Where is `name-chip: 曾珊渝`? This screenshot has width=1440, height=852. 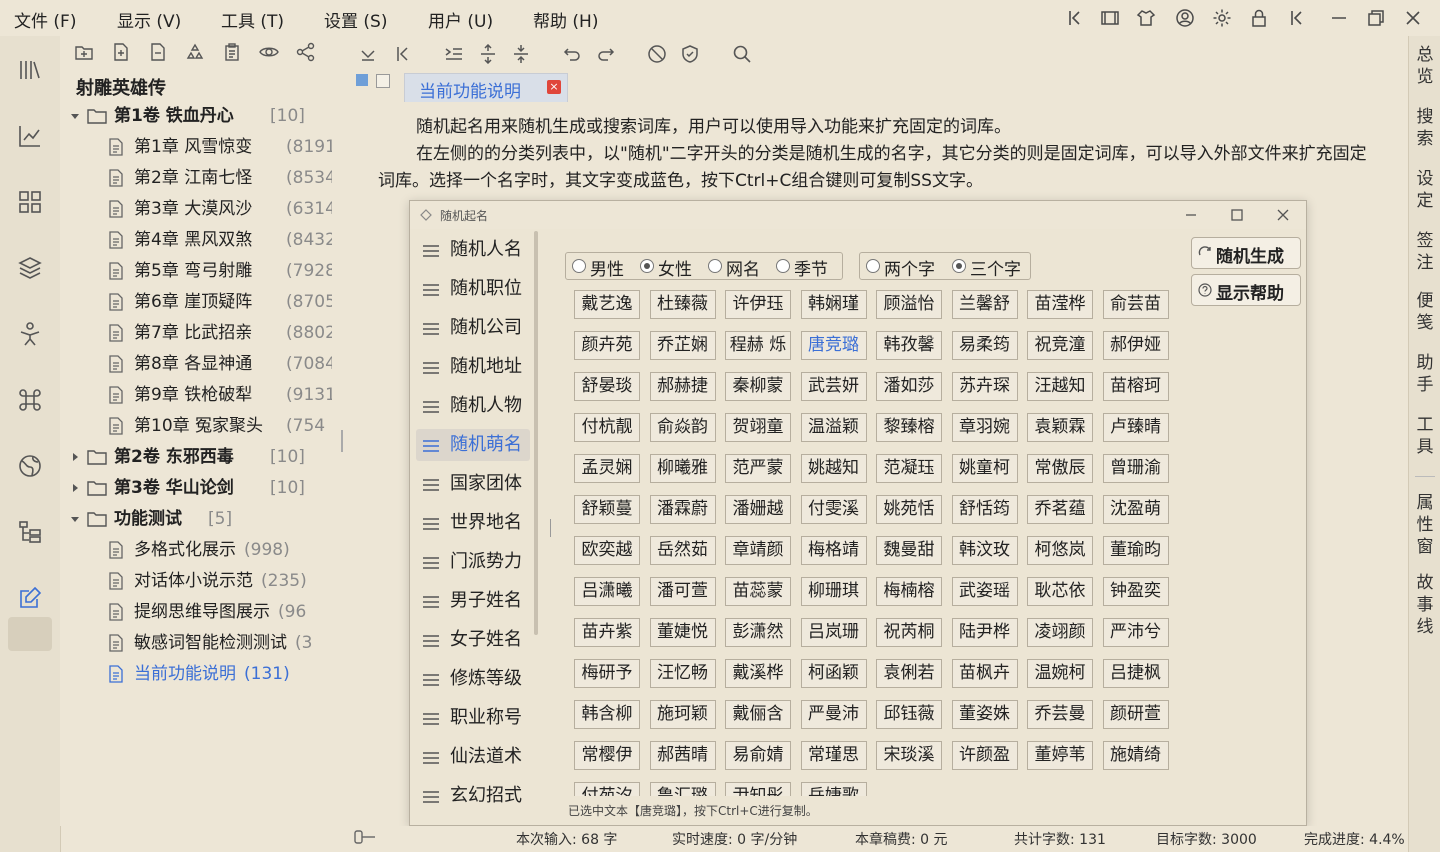 name-chip: 曾珊渝 is located at coordinates (1135, 468).